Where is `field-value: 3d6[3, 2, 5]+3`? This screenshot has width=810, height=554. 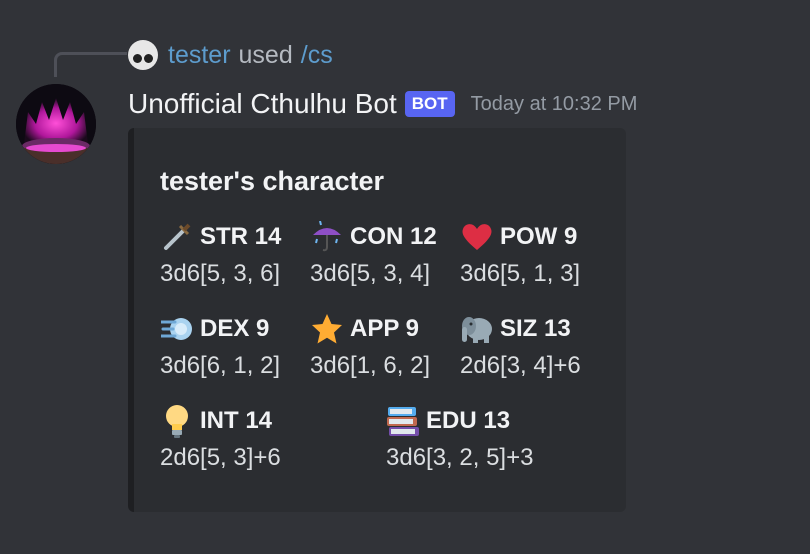 field-value: 3d6[3, 2, 5]+3 is located at coordinates (460, 457).